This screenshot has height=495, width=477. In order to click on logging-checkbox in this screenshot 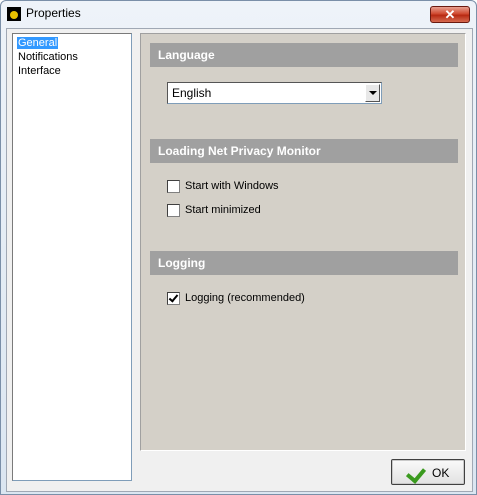, I will do `click(173, 298)`.